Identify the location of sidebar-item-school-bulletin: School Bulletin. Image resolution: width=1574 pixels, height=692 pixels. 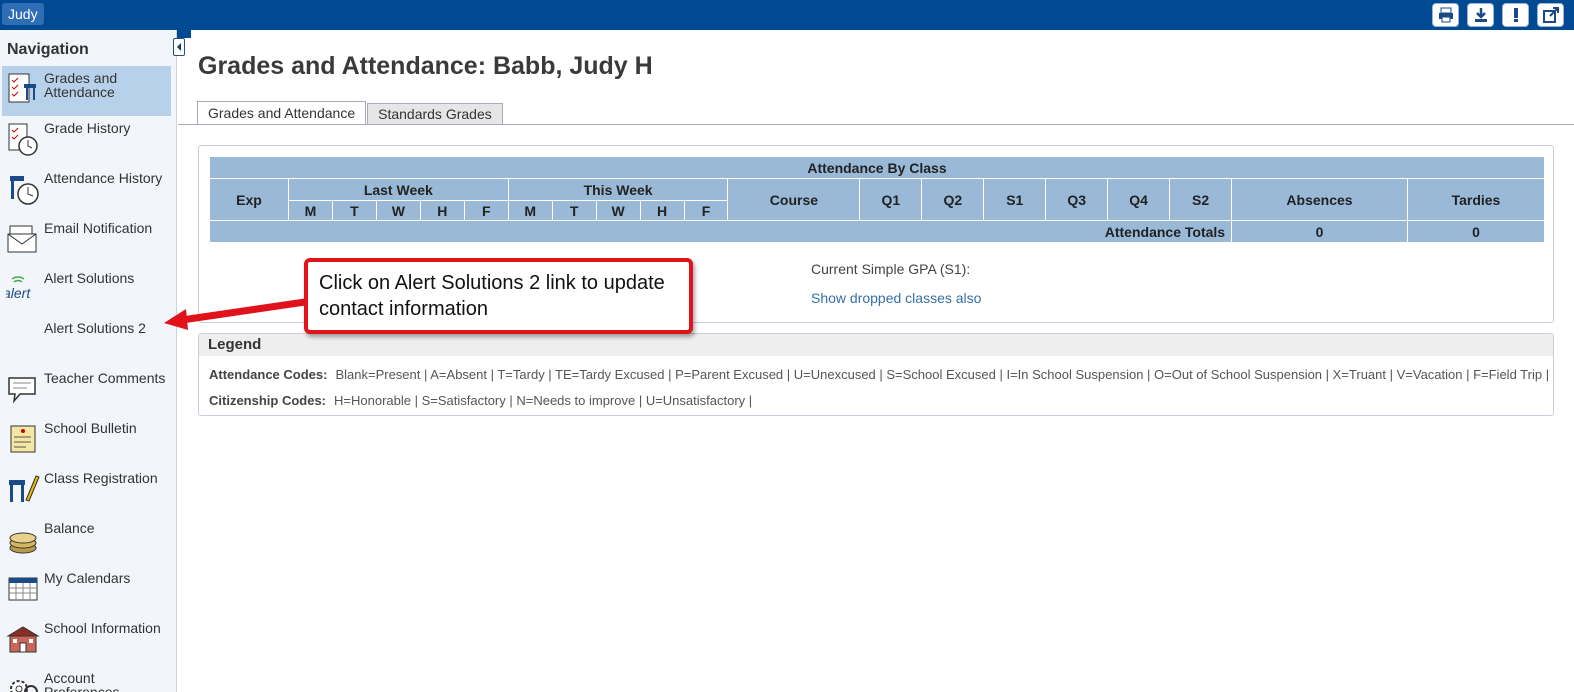
(86, 441).